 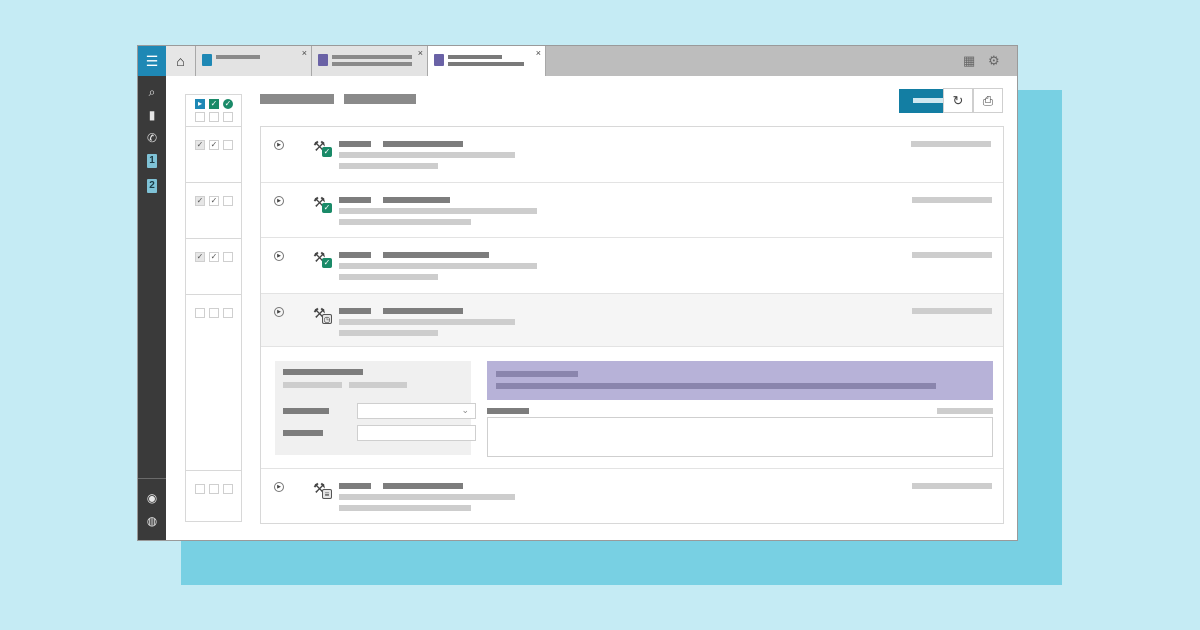 What do you see at coordinates (152, 61) in the screenshot?
I see `menu-icon: ☰` at bounding box center [152, 61].